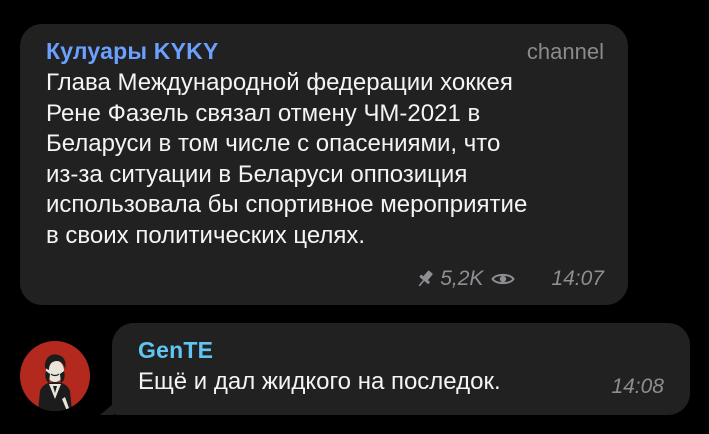 The height and width of the screenshot is (434, 709). What do you see at coordinates (402, 351) in the screenshot?
I see `reply-header: GenTE` at bounding box center [402, 351].